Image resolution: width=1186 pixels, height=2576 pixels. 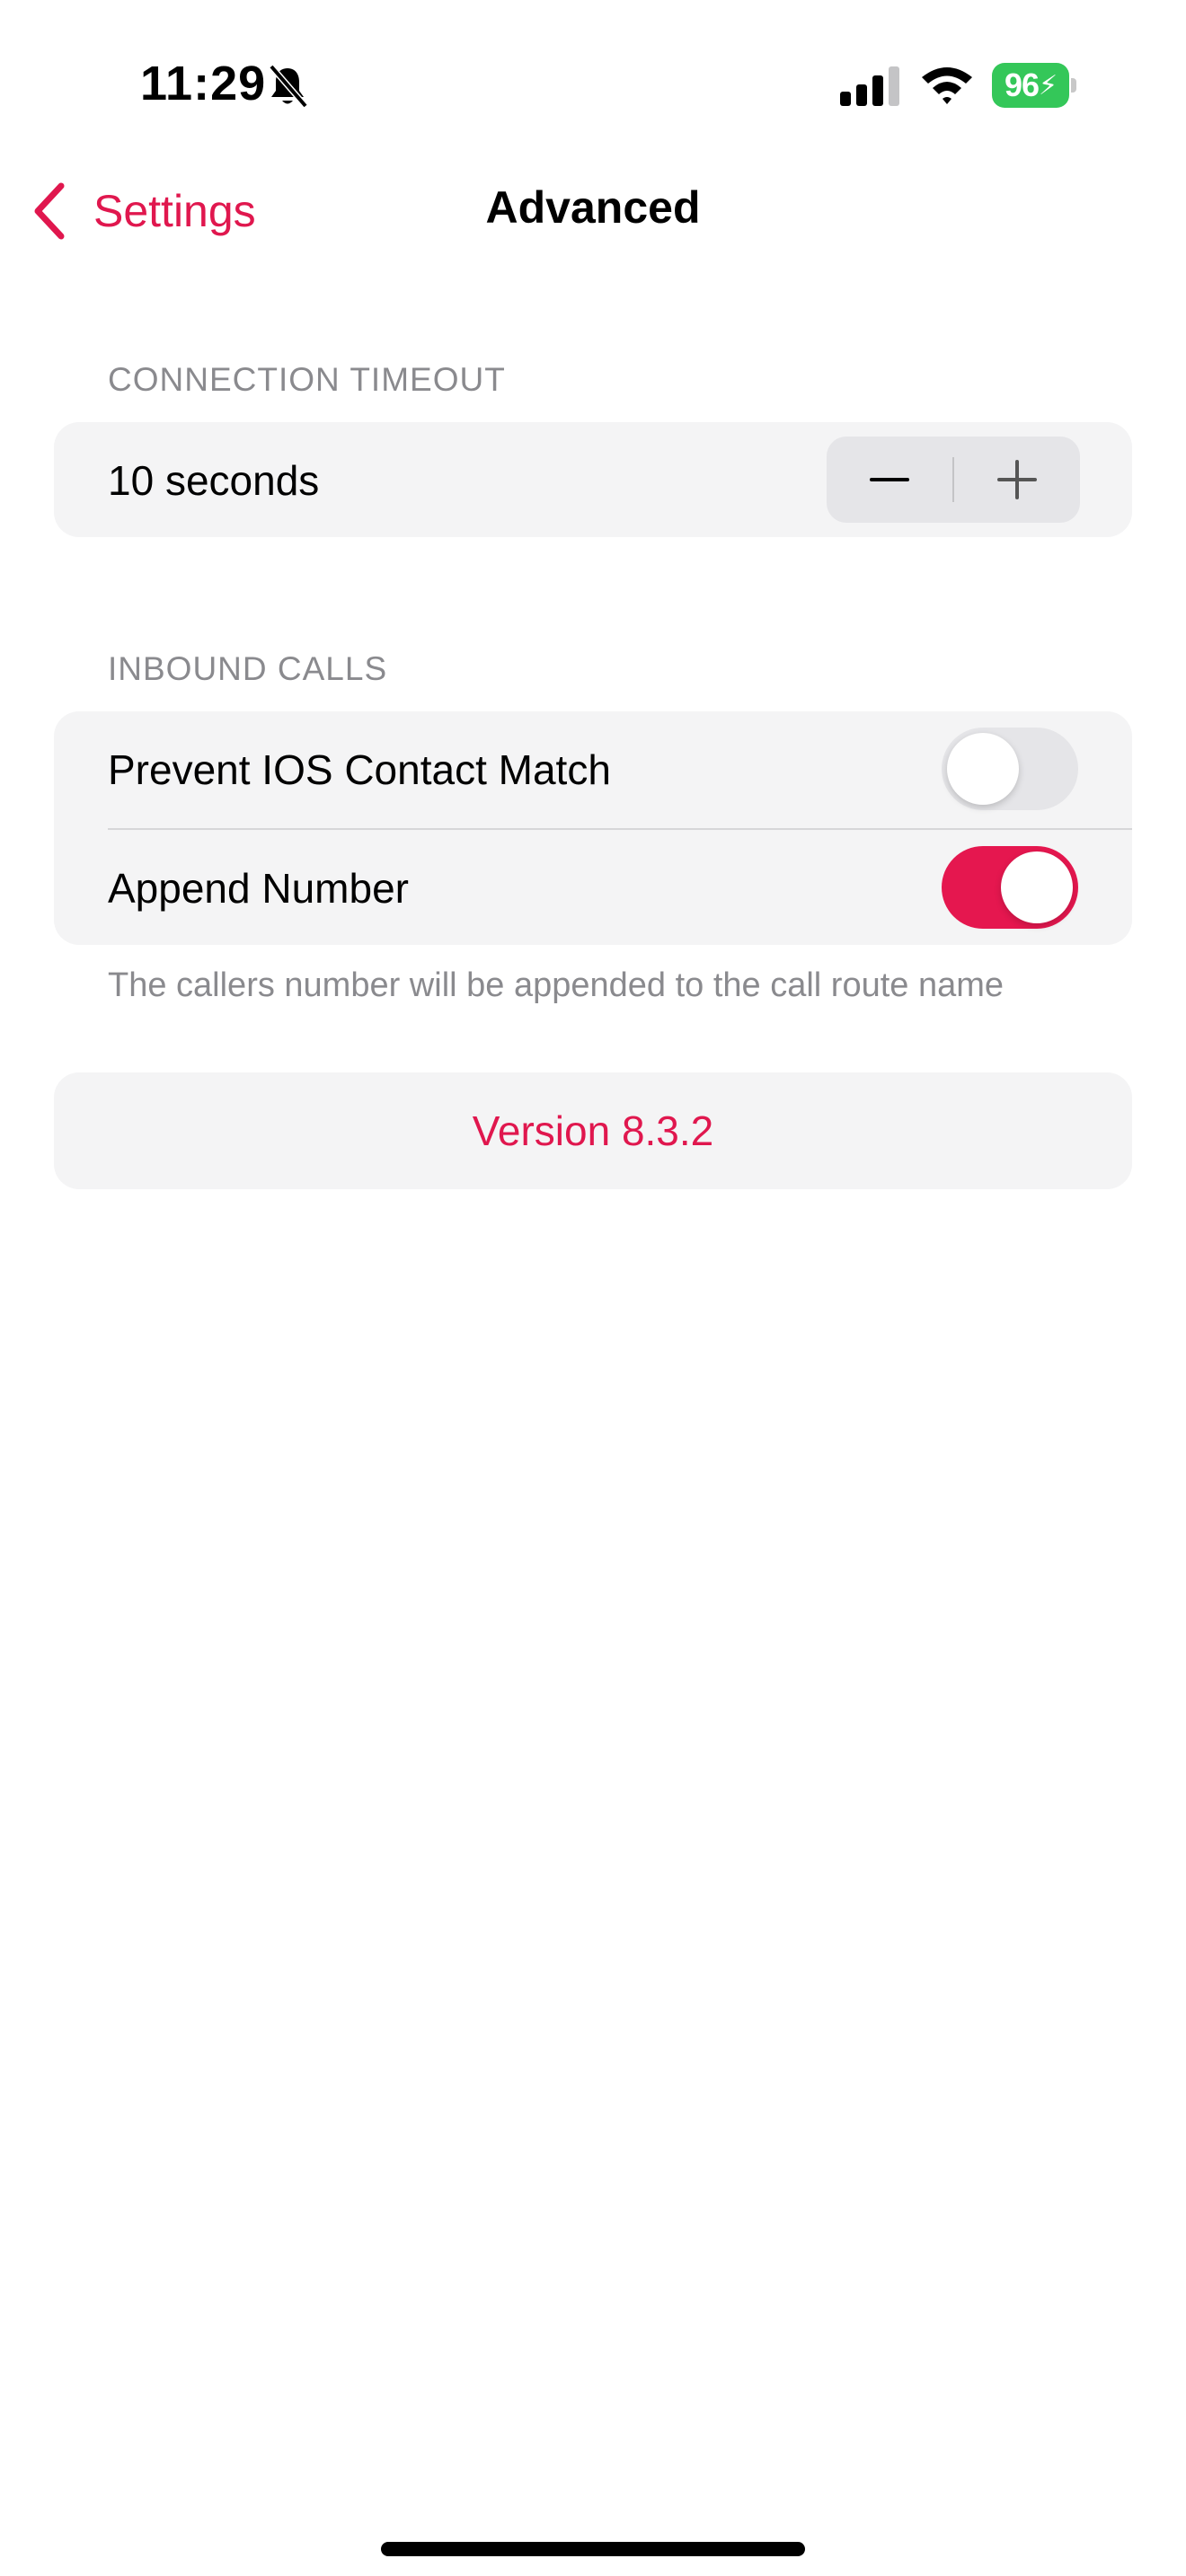 I want to click on timeout-stepper, so click(x=953, y=480).